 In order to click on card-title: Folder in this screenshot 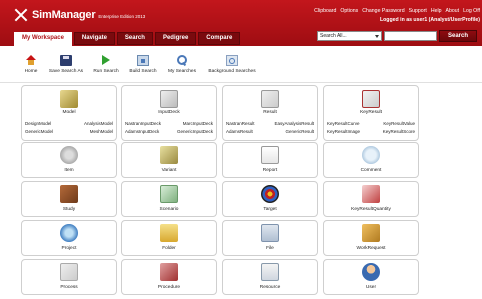, I will do `click(169, 248)`.